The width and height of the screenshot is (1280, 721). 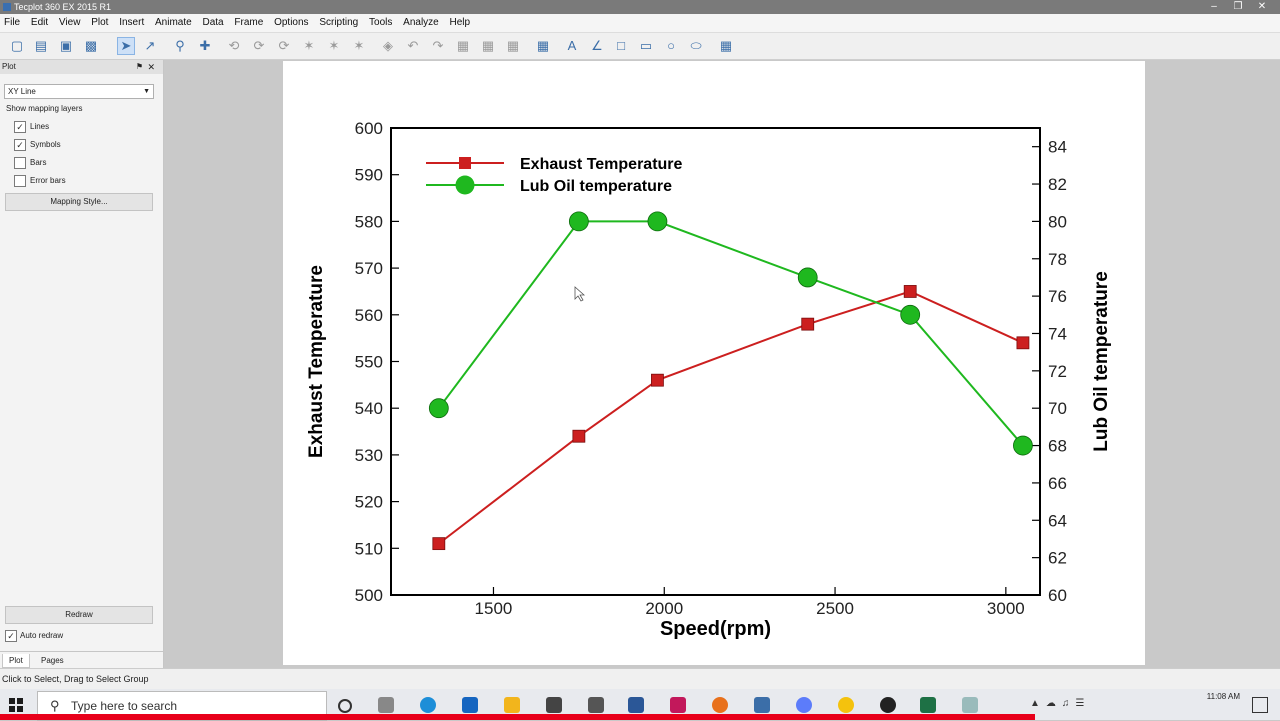 I want to click on legend-marker-square, so click(x=465, y=163).